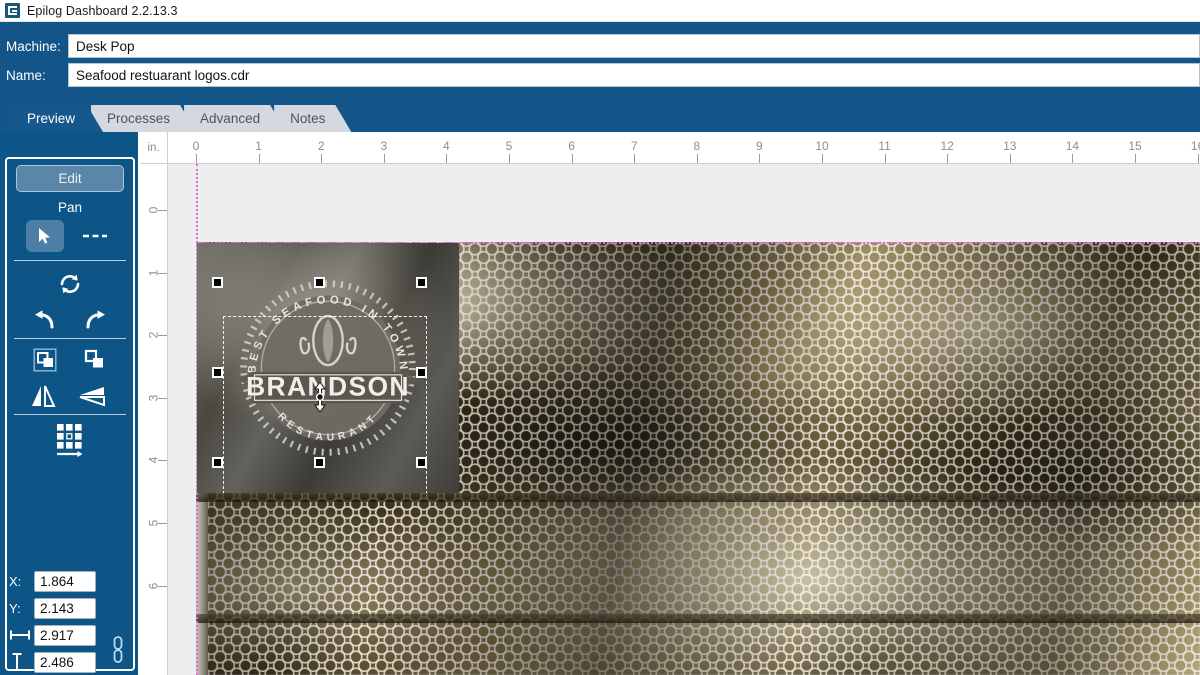 The image size is (1200, 675). Describe the element at coordinates (65, 635) in the screenshot. I see `width-input: 2.917` at that location.